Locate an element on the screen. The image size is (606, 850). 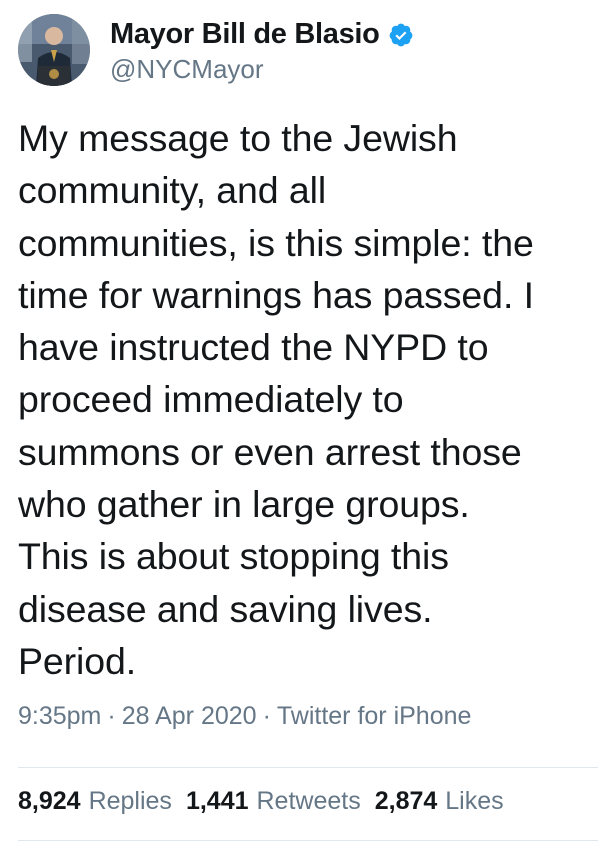
retweets-stat: 1,441 Retweets is located at coordinates (273, 801).